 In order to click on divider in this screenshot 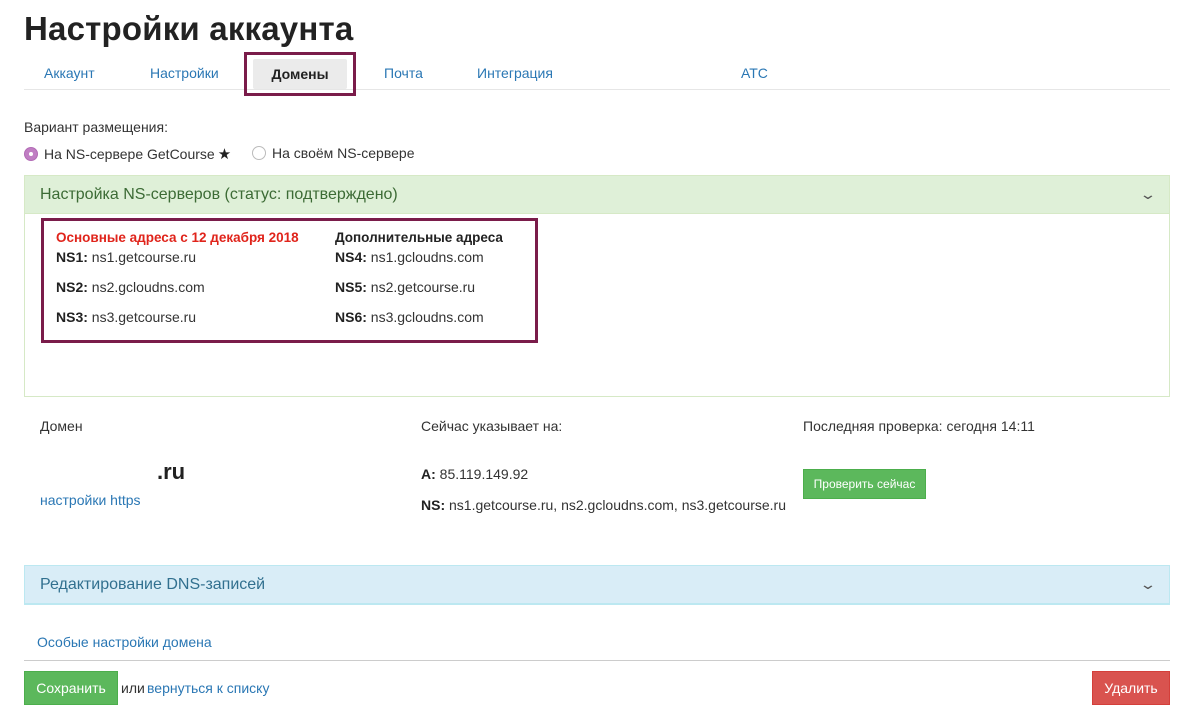, I will do `click(597, 660)`.